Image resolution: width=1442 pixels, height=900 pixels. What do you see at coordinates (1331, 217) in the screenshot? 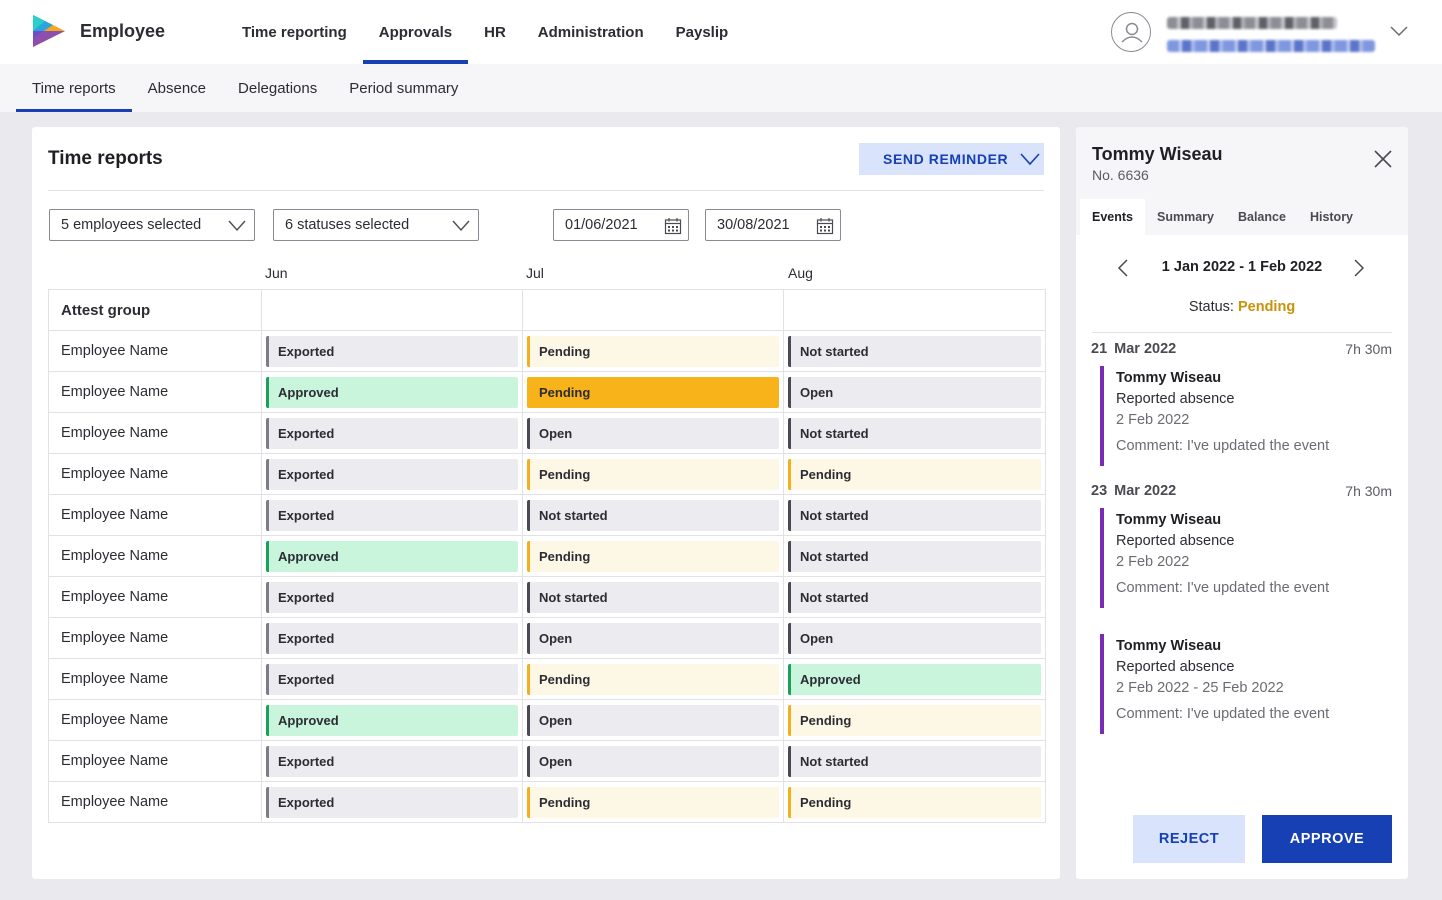
I see `tab-history: History` at bounding box center [1331, 217].